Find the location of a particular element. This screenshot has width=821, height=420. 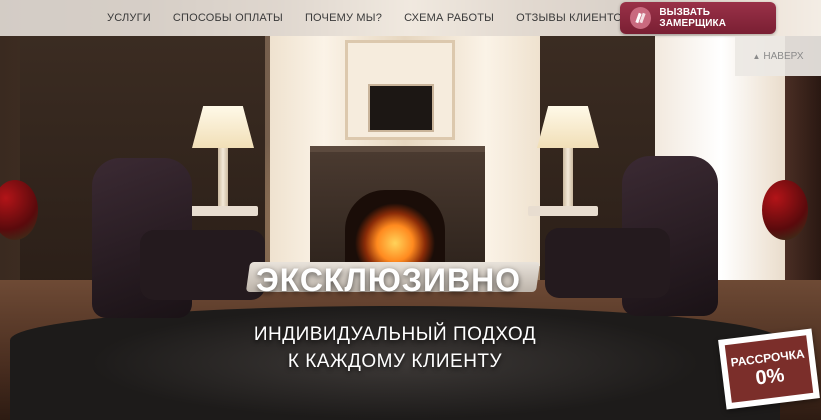

nav-item-why-us: ПОЧЕМУ МЫ? is located at coordinates (343, 18).